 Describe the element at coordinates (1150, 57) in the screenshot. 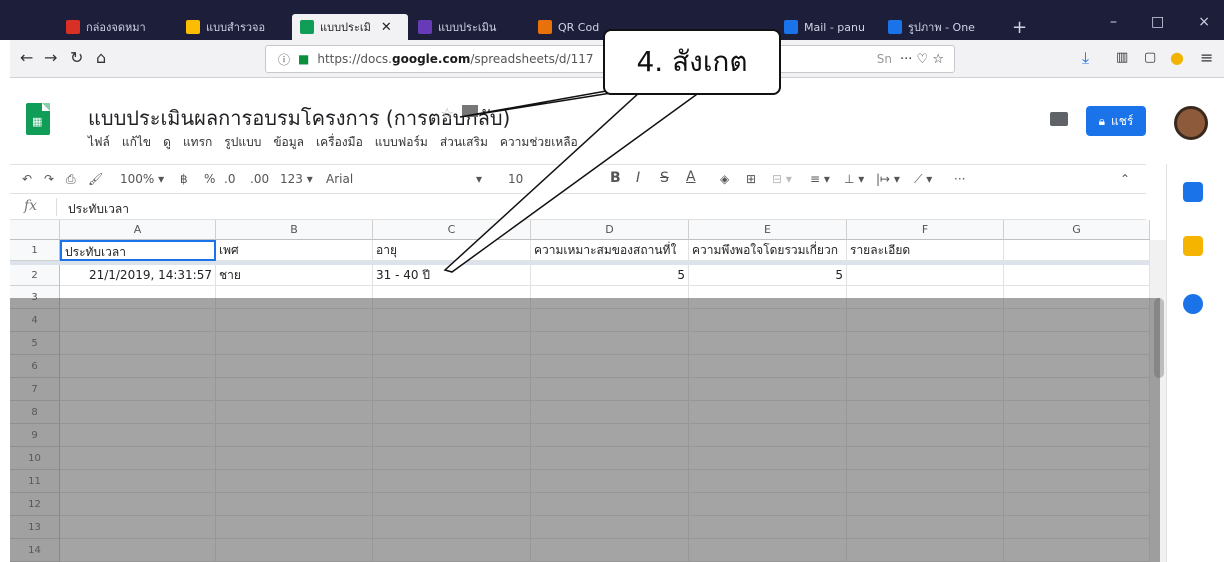

I see `sidebar-icon: ▢` at that location.